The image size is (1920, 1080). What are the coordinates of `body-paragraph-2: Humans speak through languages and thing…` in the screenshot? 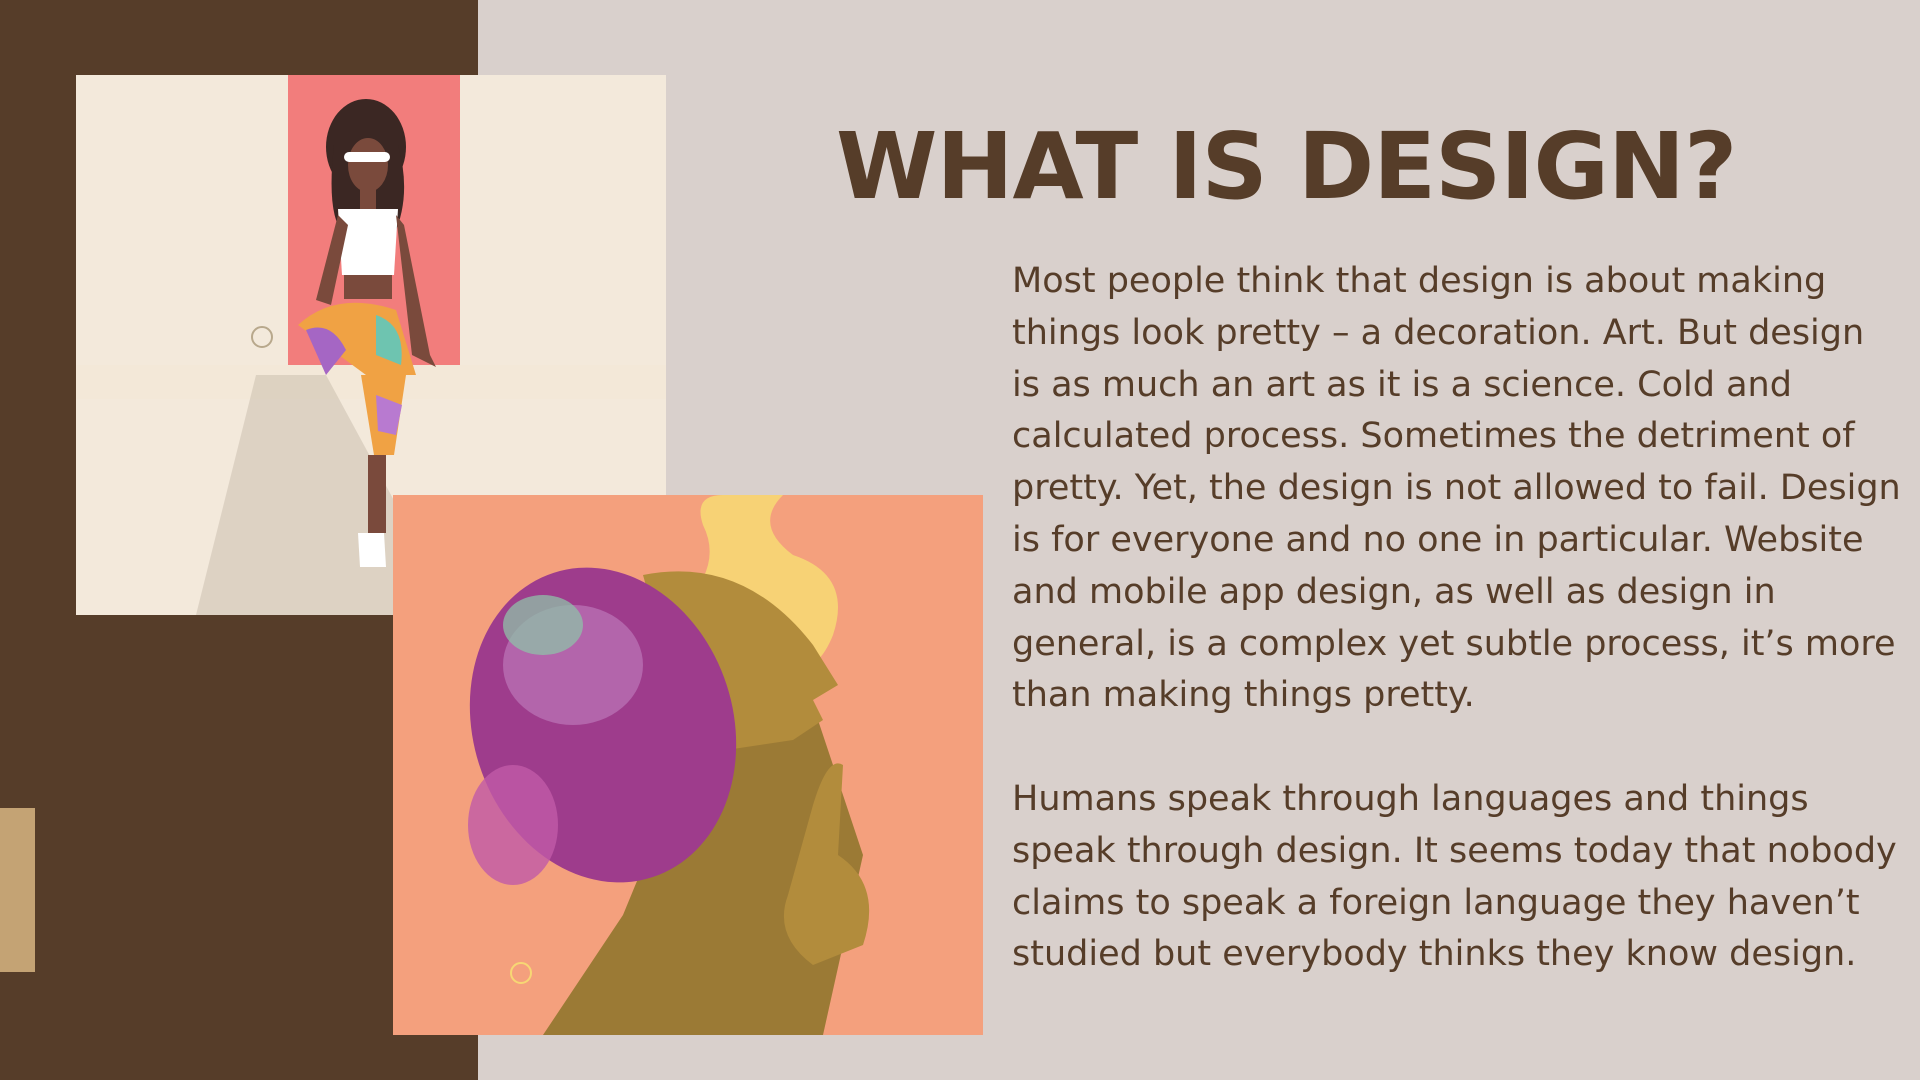 It's located at (1454, 877).